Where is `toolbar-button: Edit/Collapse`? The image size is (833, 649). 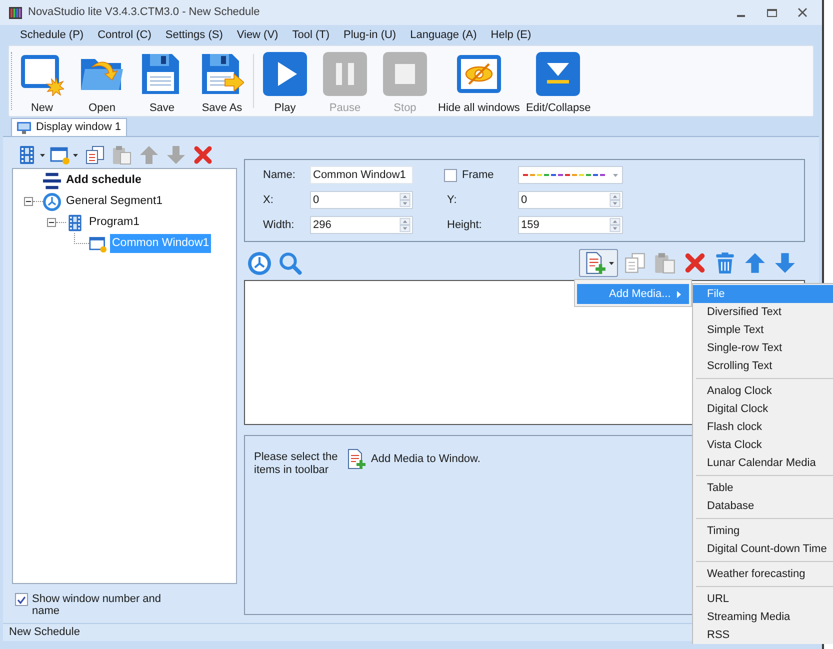 toolbar-button: Edit/Collapse is located at coordinates (558, 81).